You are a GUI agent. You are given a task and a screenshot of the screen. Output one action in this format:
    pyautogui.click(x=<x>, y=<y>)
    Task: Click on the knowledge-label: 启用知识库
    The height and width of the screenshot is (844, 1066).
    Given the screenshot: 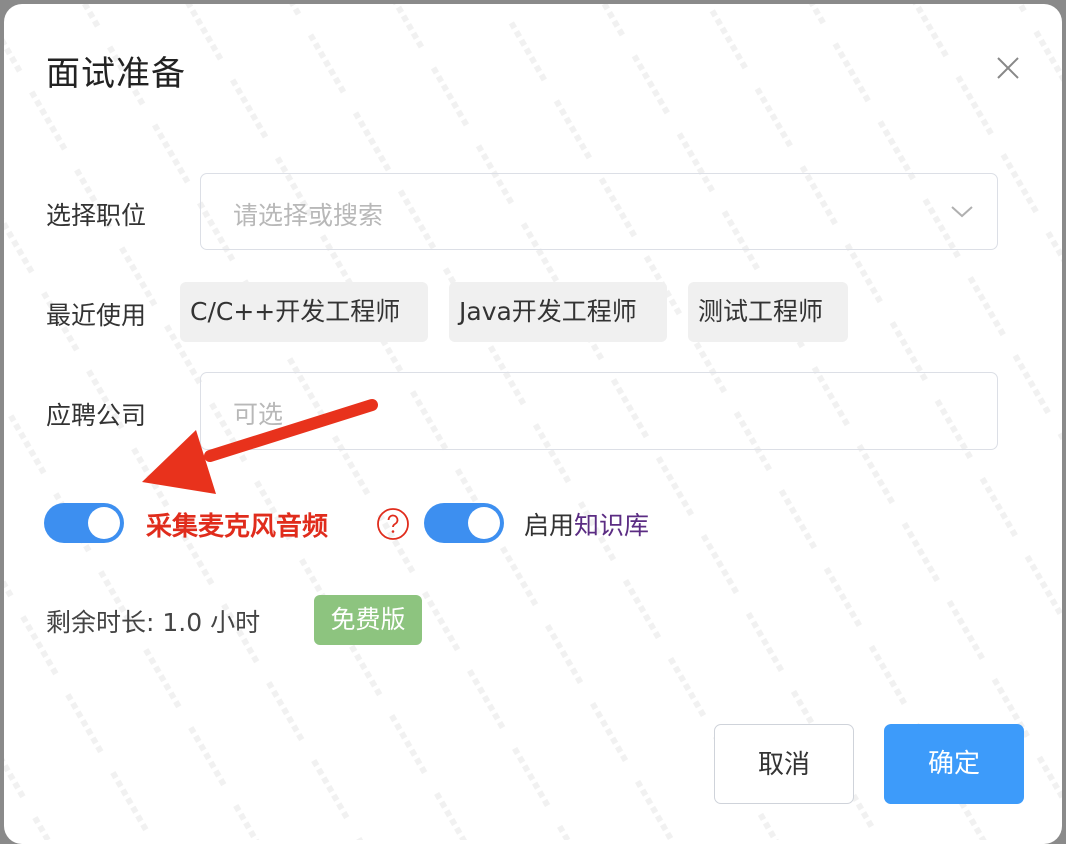 What is the action you would take?
    pyautogui.click(x=586, y=524)
    